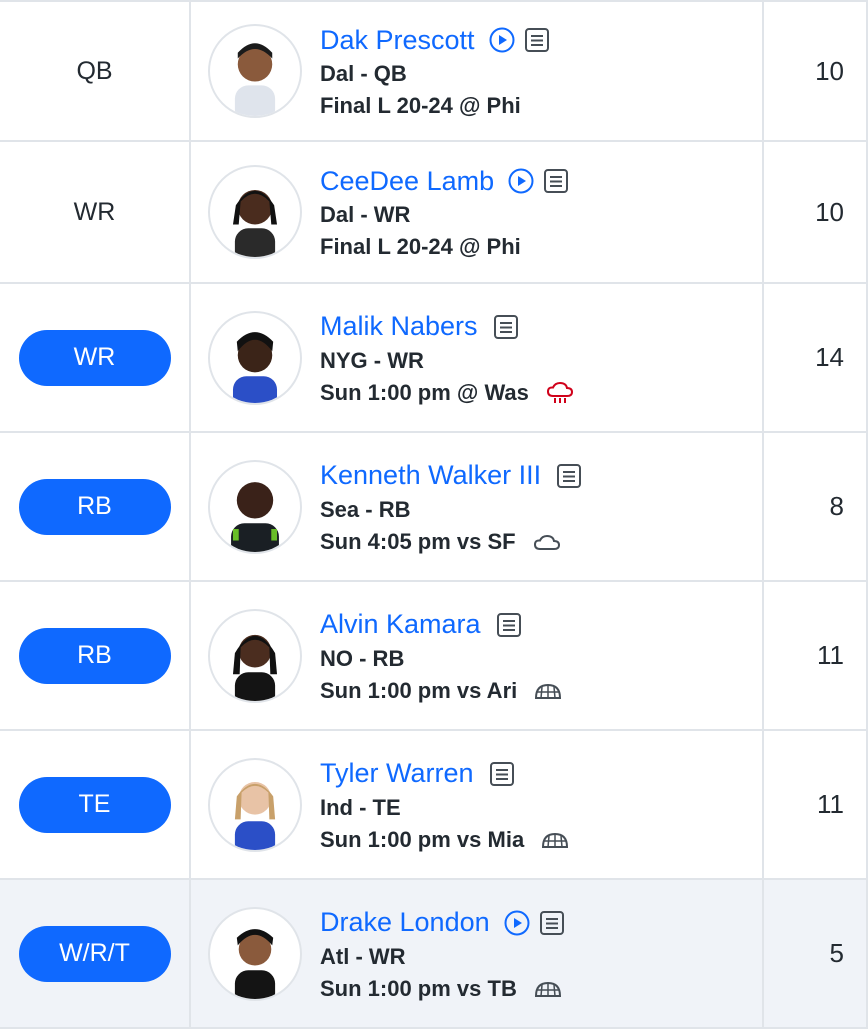  I want to click on game-status-text: Sun 1:00 pm vs Mia, so click(422, 839).